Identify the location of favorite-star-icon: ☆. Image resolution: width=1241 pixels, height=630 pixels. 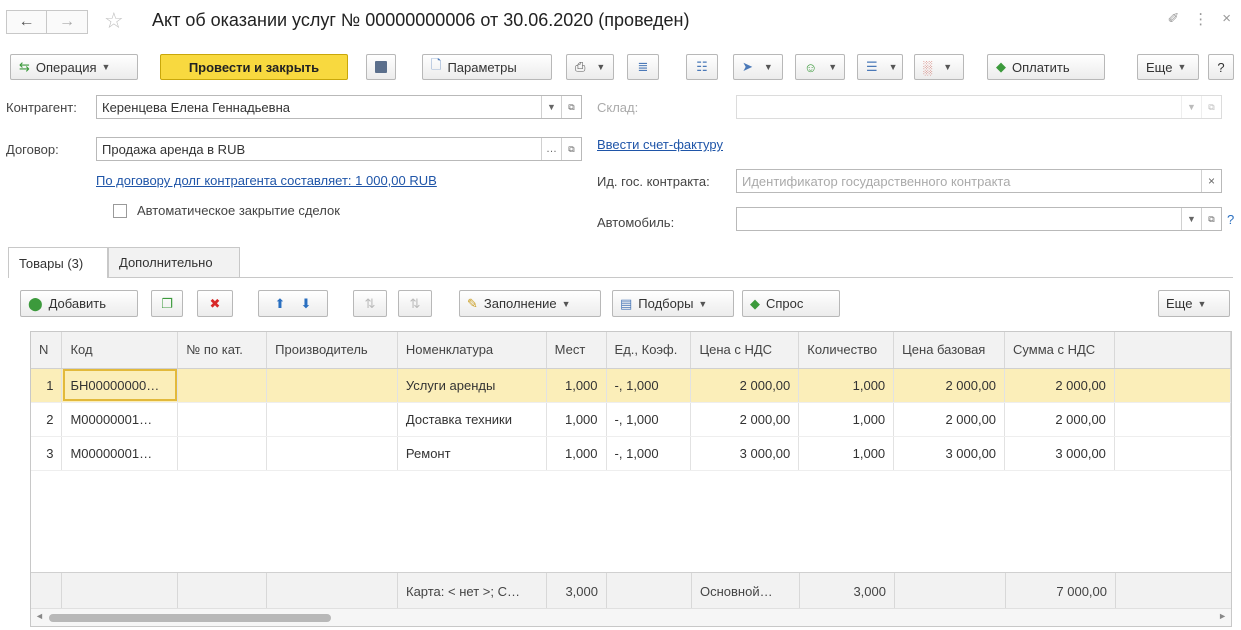
(114, 21).